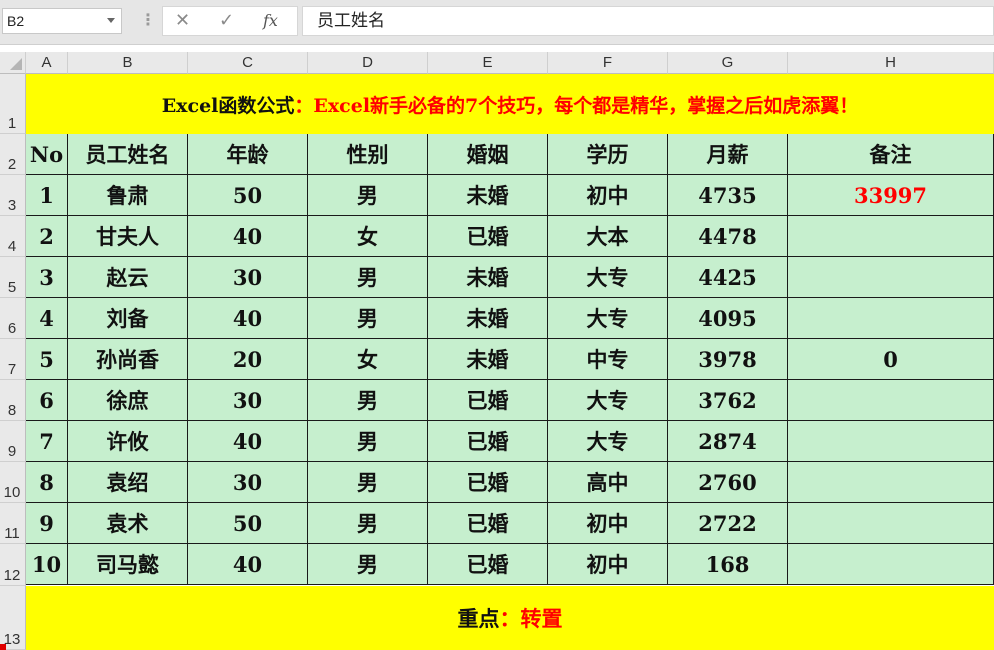 This screenshot has height=650, width=994. I want to click on table-cell: 3, so click(47, 277).